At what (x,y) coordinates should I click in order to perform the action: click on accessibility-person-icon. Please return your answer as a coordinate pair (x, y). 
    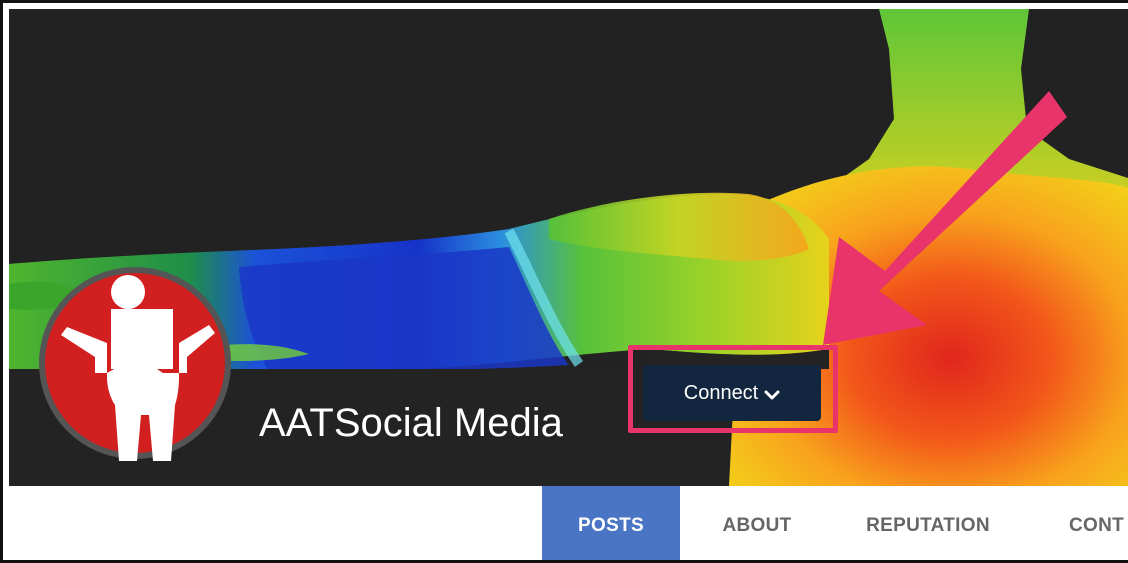
    Looking at the image, I should click on (135, 364).